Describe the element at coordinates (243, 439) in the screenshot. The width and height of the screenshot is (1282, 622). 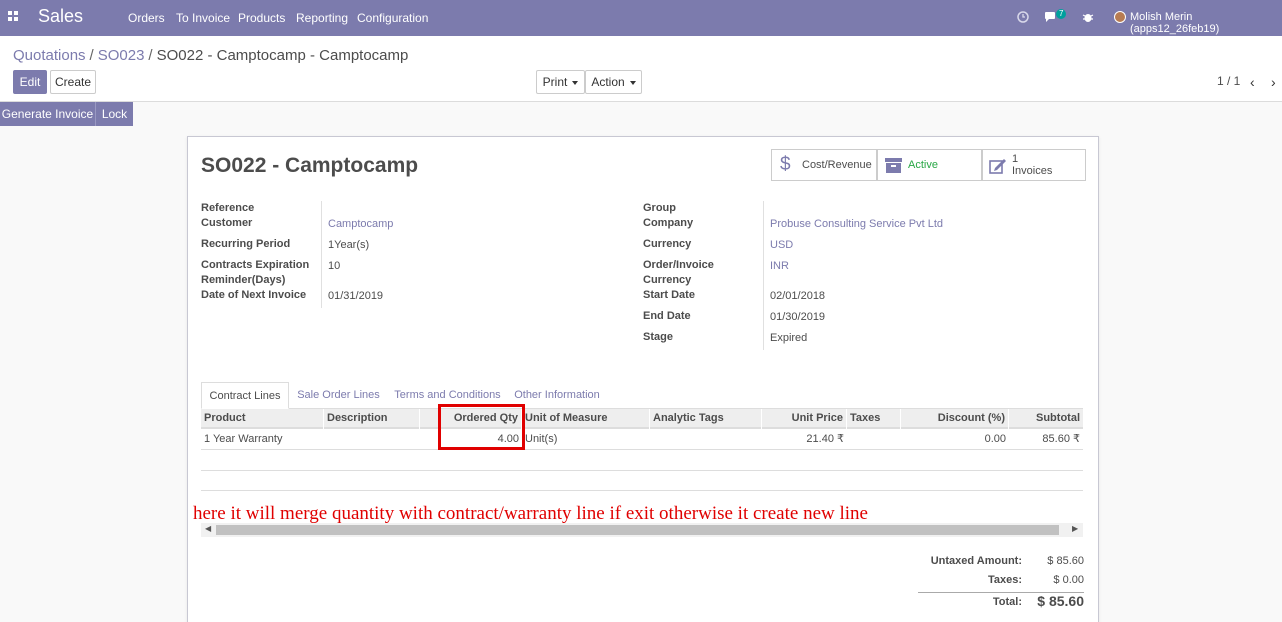
I see `cell-product: 1 Year Warranty` at that location.